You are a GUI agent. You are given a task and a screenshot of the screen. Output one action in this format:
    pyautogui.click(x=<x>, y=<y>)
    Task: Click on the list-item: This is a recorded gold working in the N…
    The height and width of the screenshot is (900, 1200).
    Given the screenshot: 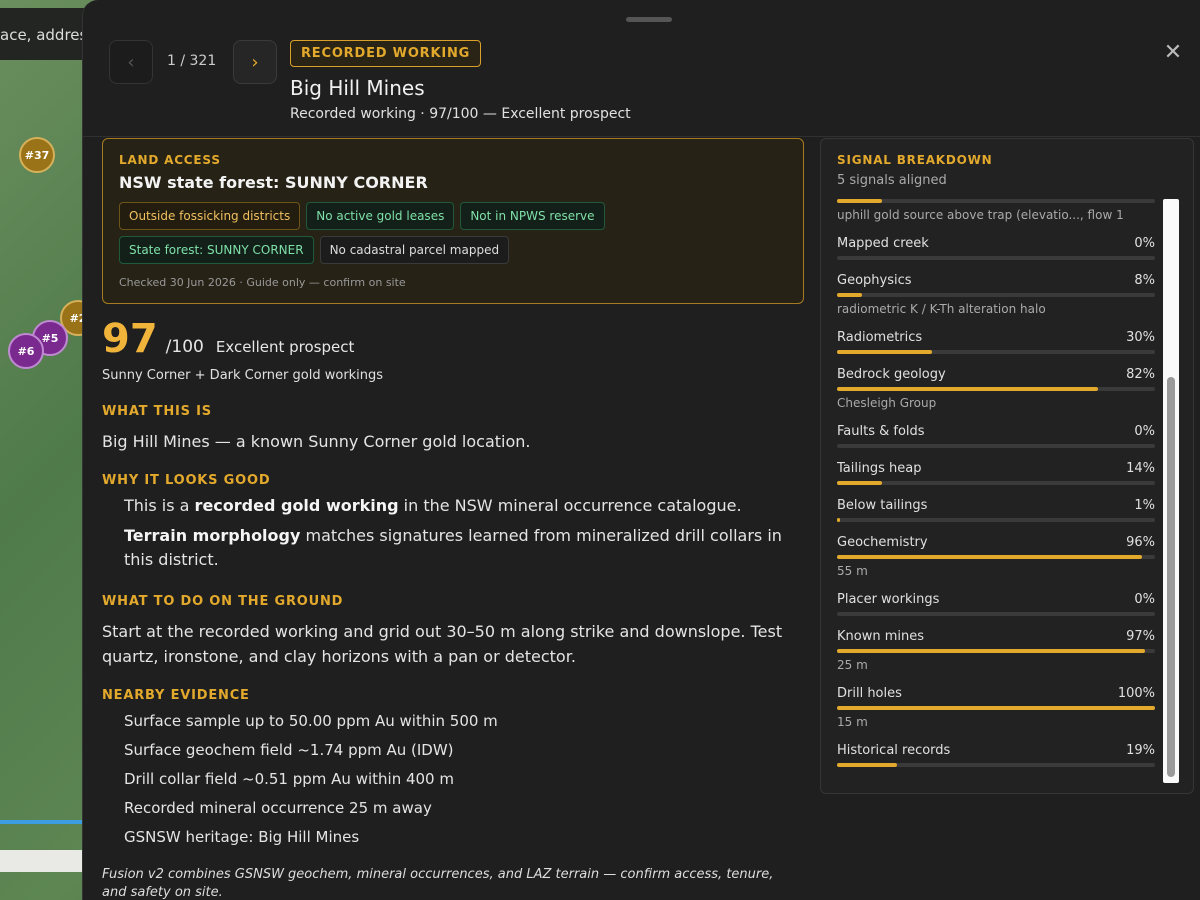 What is the action you would take?
    pyautogui.click(x=433, y=505)
    